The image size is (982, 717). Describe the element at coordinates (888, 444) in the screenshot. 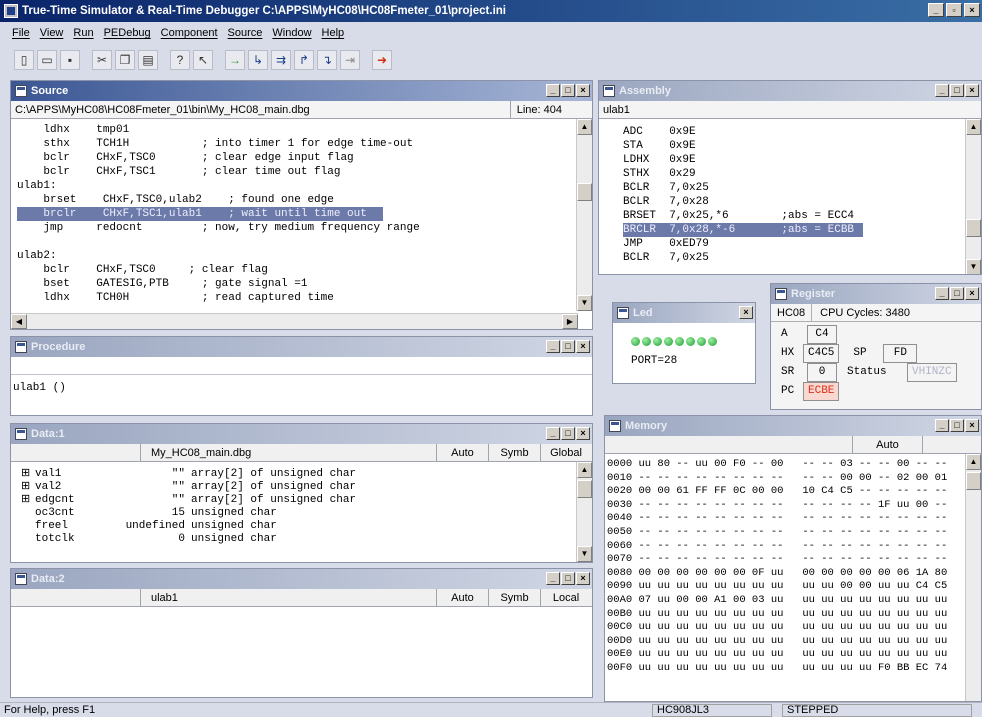

I see `memory-mode: Auto` at that location.